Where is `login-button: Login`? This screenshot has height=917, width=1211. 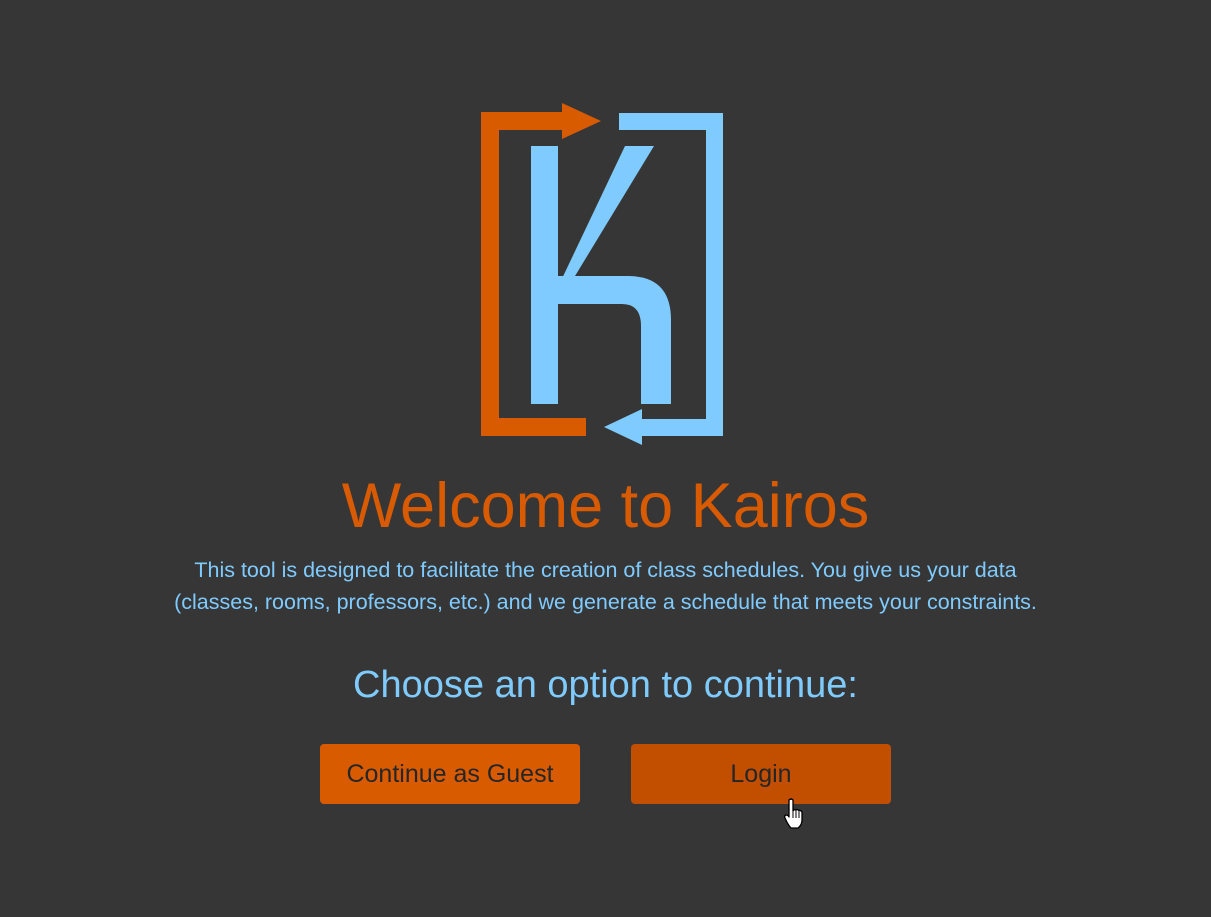 login-button: Login is located at coordinates (761, 774).